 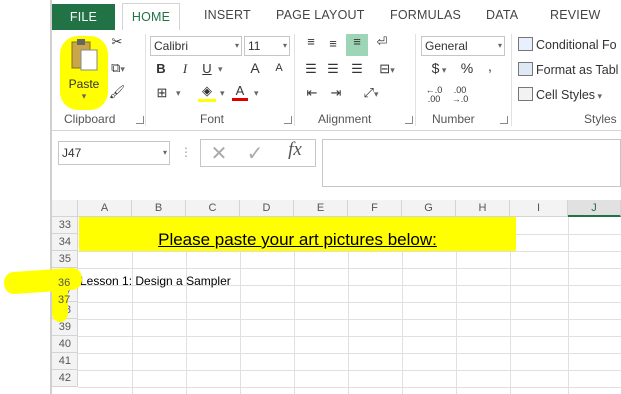 What do you see at coordinates (567, 44) in the screenshot?
I see `conditional-formatting-button: Conditional Fo` at bounding box center [567, 44].